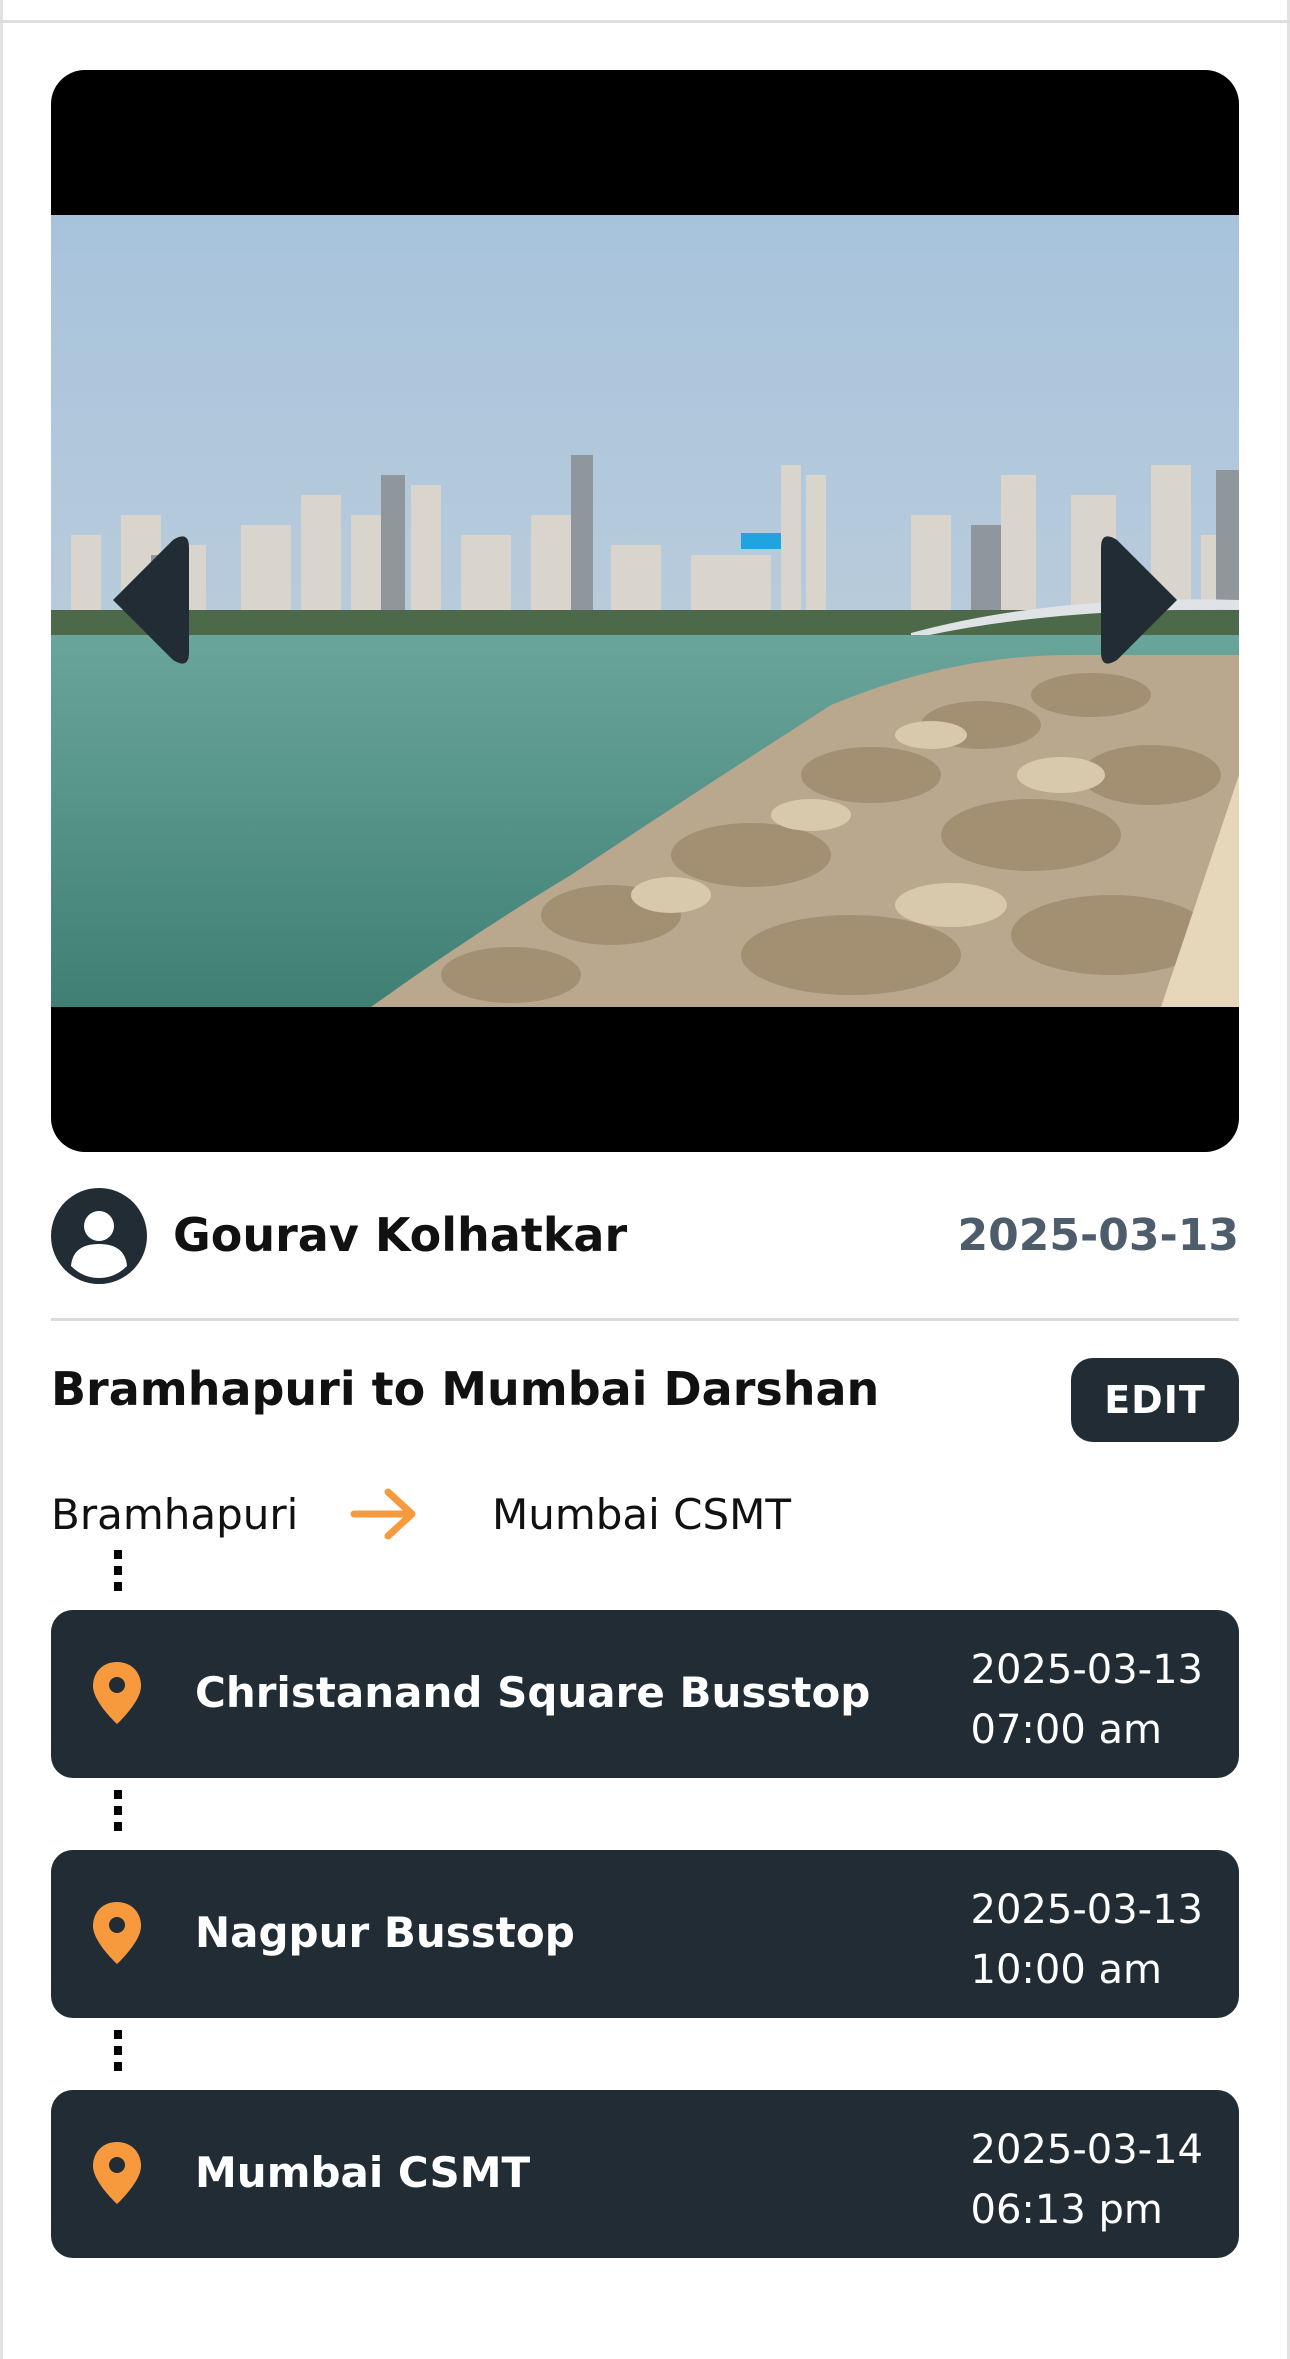 This screenshot has width=1290, height=2359. I want to click on arrow-right-icon, so click(383, 1514).